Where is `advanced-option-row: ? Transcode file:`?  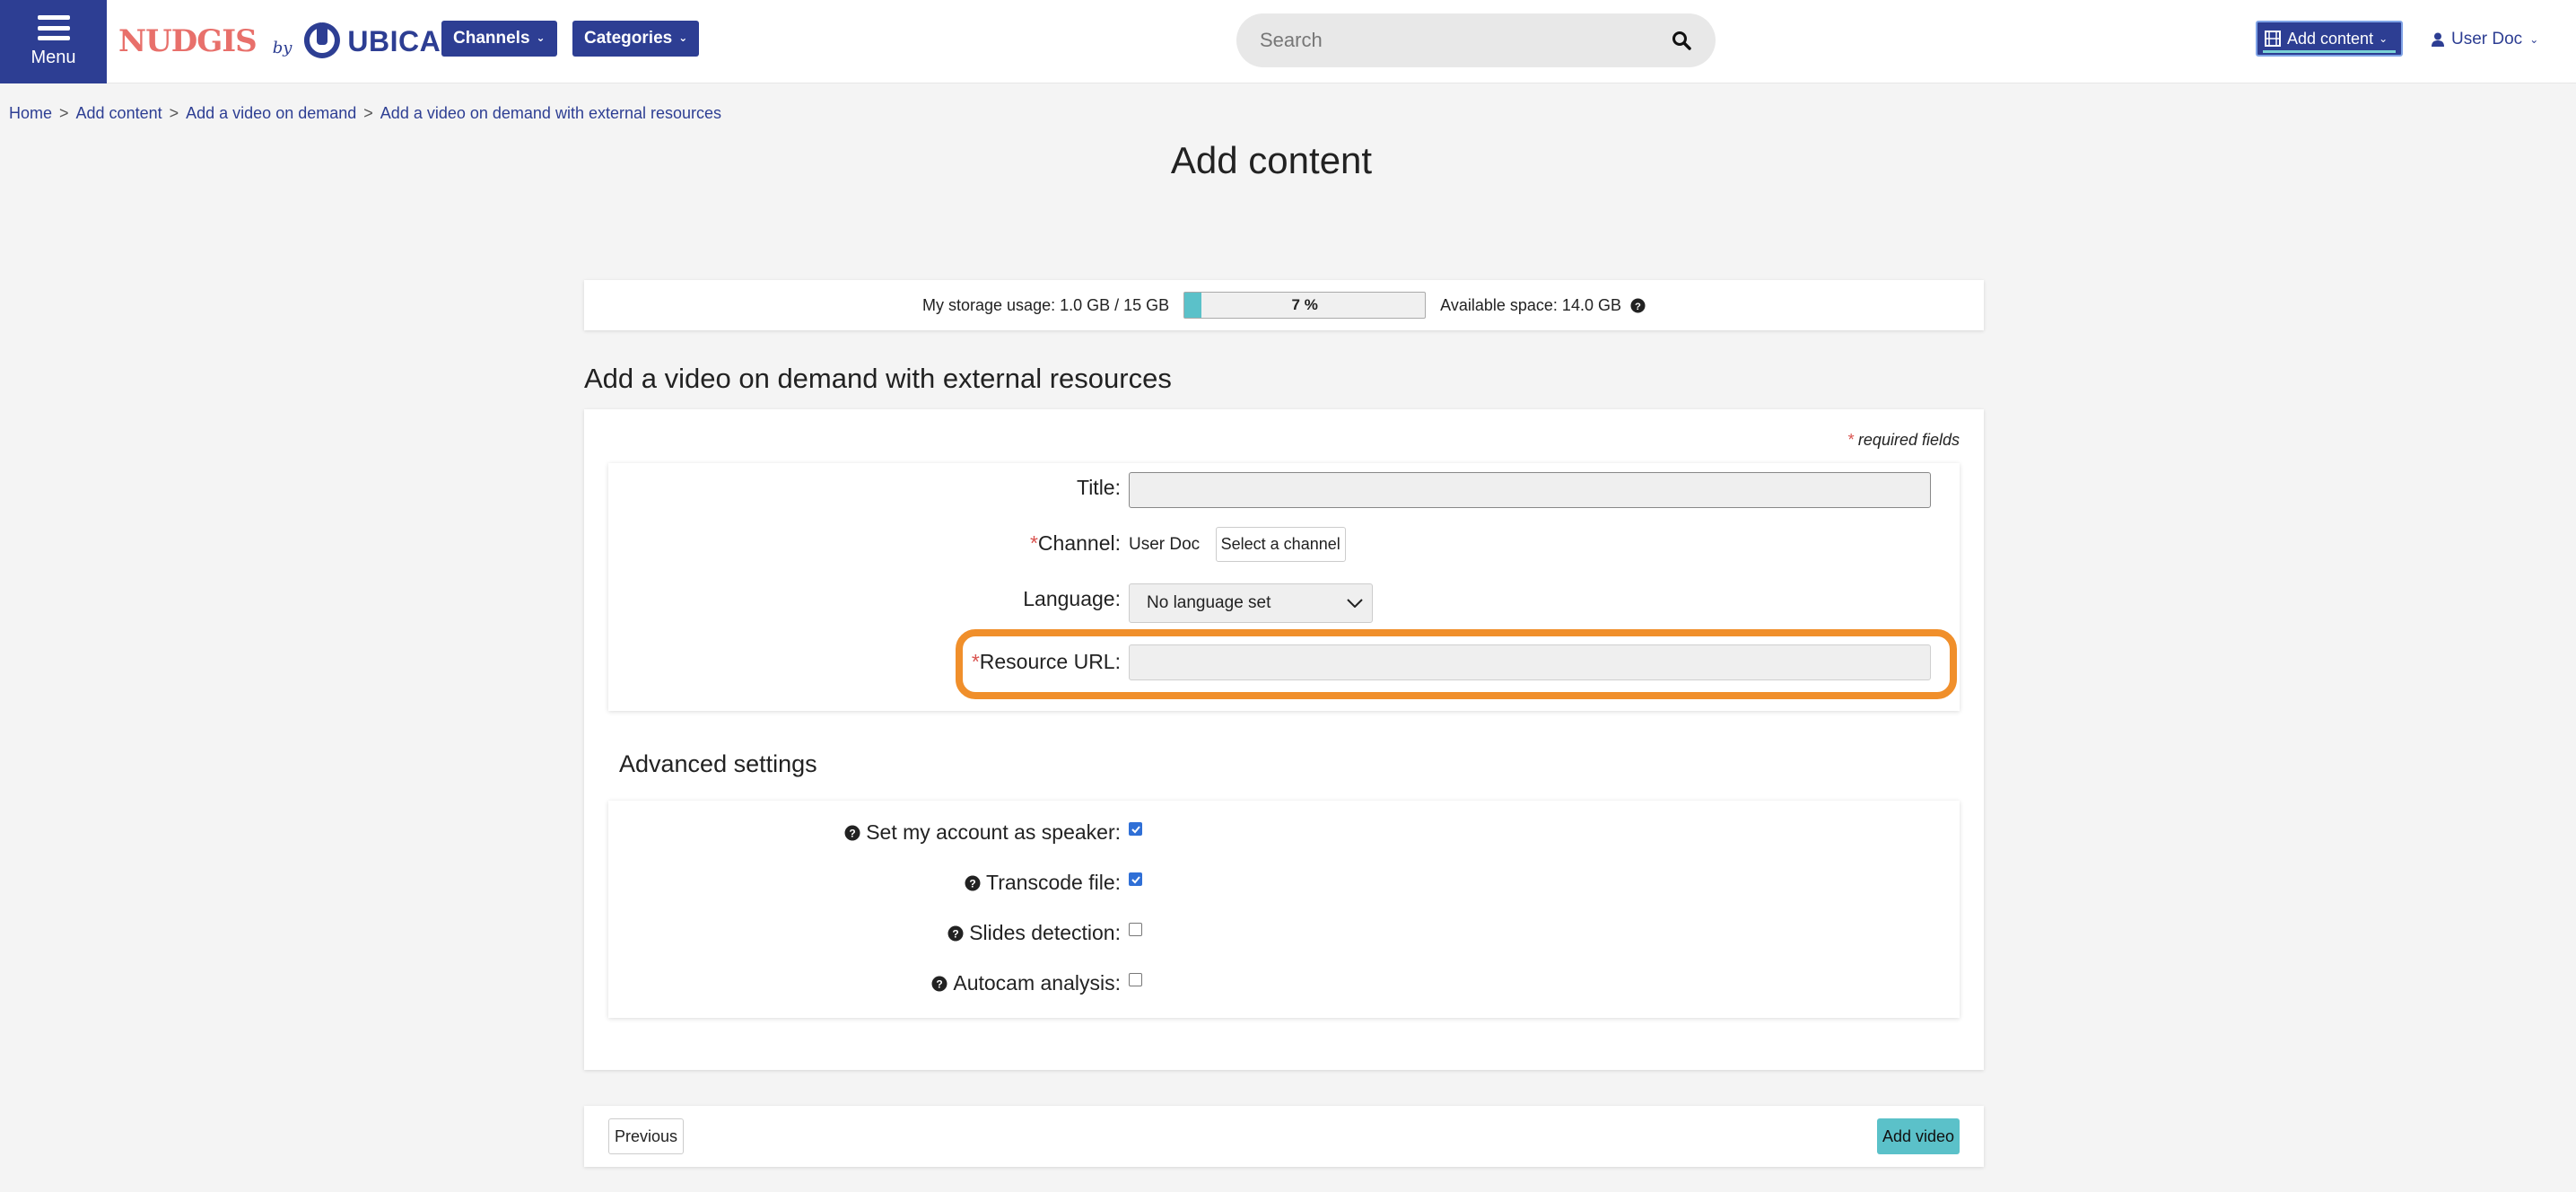 advanced-option-row: ? Transcode file: is located at coordinates (1284, 885).